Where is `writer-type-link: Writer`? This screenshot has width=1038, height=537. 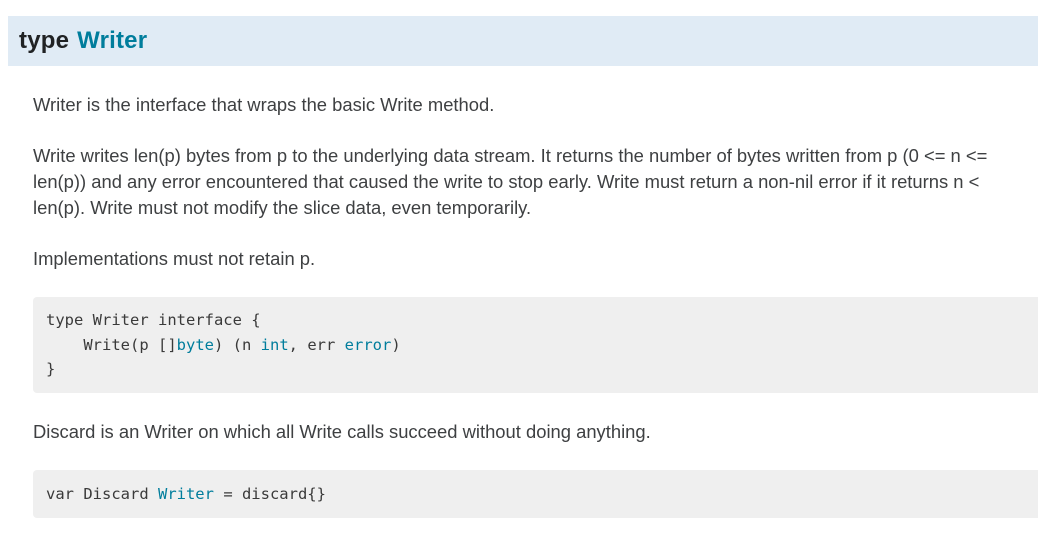 writer-type-link: Writer is located at coordinates (186, 494).